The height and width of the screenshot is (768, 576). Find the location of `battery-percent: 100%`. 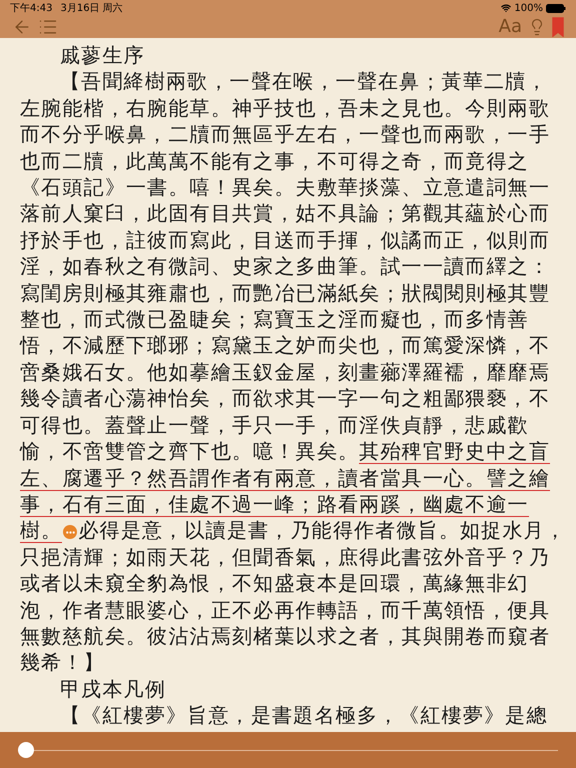

battery-percent: 100% is located at coordinates (528, 9).